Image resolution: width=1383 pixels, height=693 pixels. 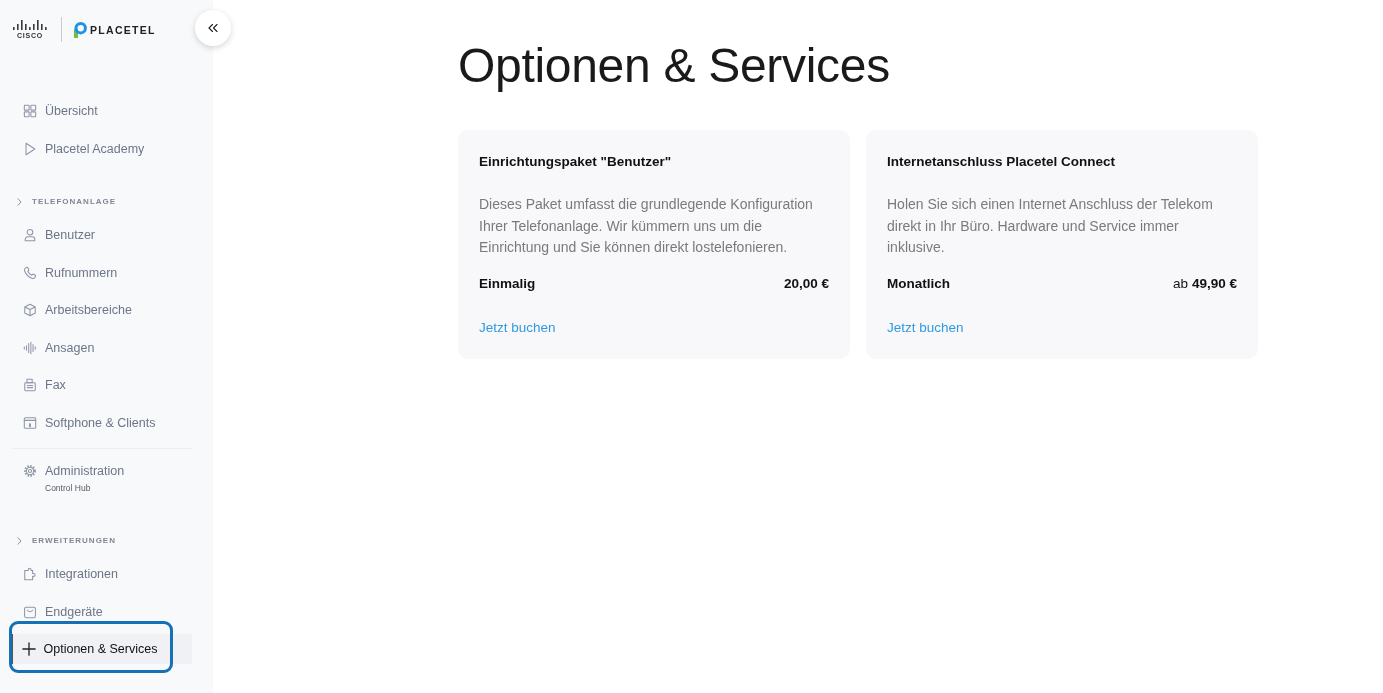 I want to click on sound-wave-icon, so click(x=30, y=347).